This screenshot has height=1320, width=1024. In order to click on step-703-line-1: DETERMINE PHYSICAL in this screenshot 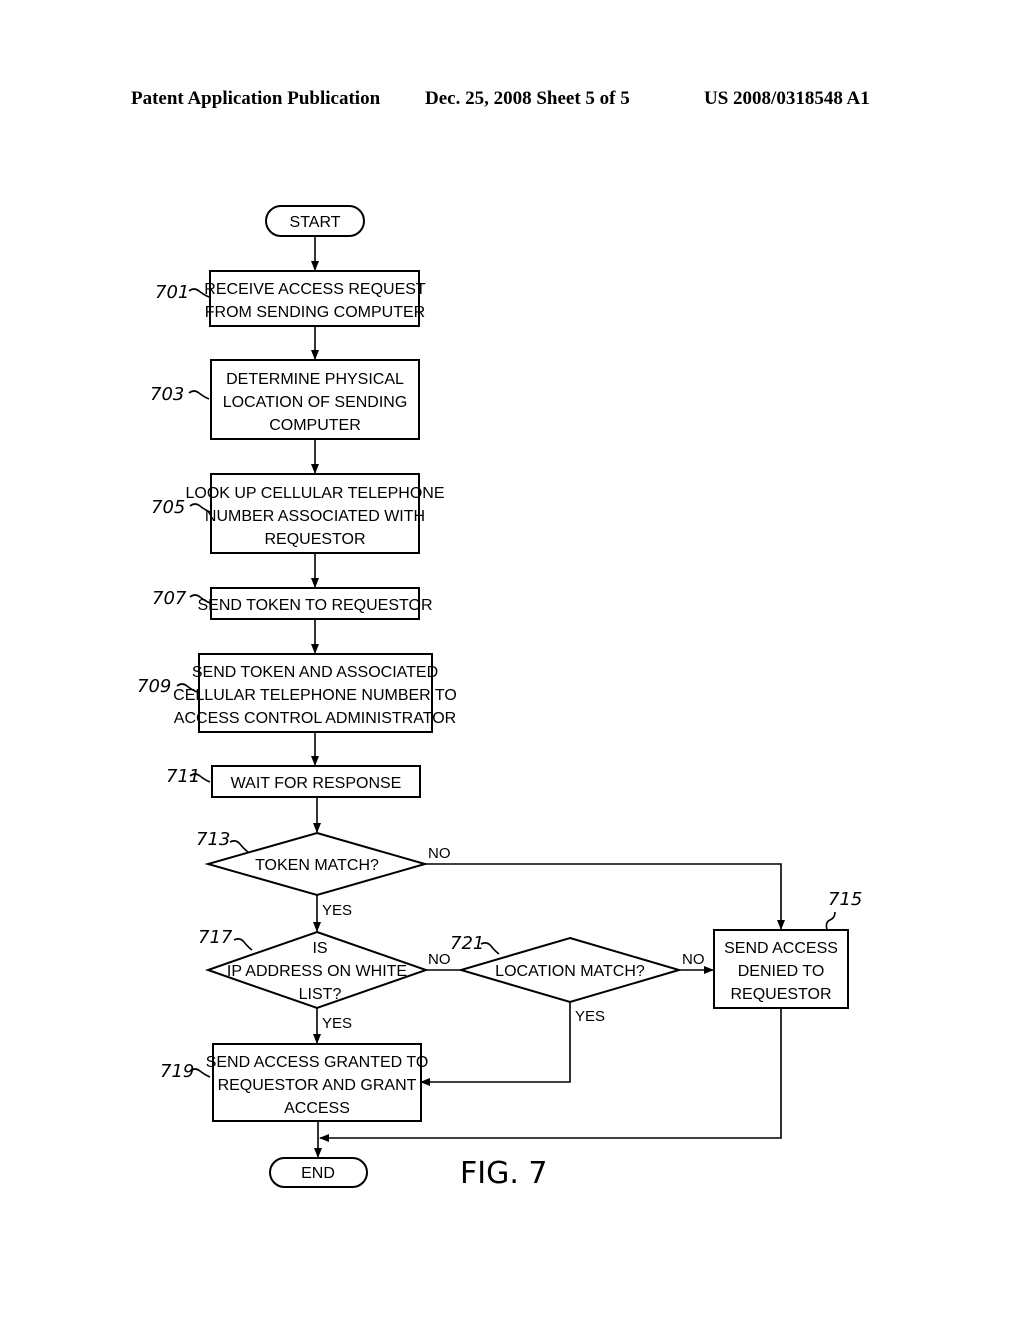, I will do `click(315, 379)`.